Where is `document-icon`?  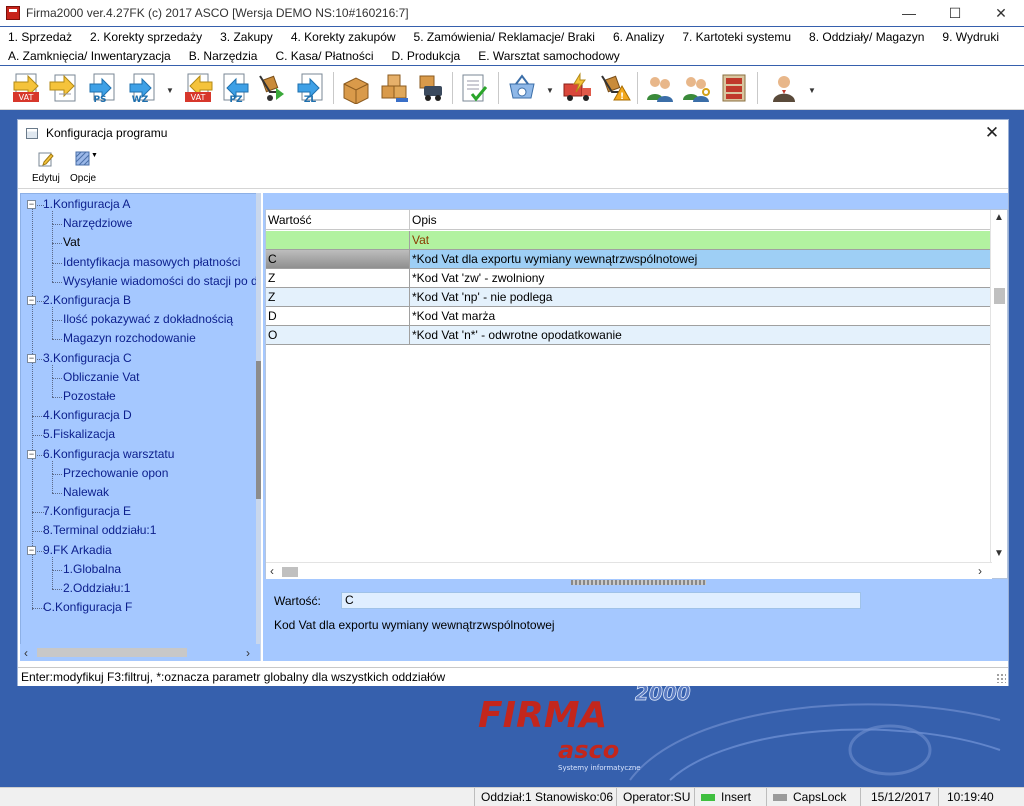 document-icon is located at coordinates (64, 88).